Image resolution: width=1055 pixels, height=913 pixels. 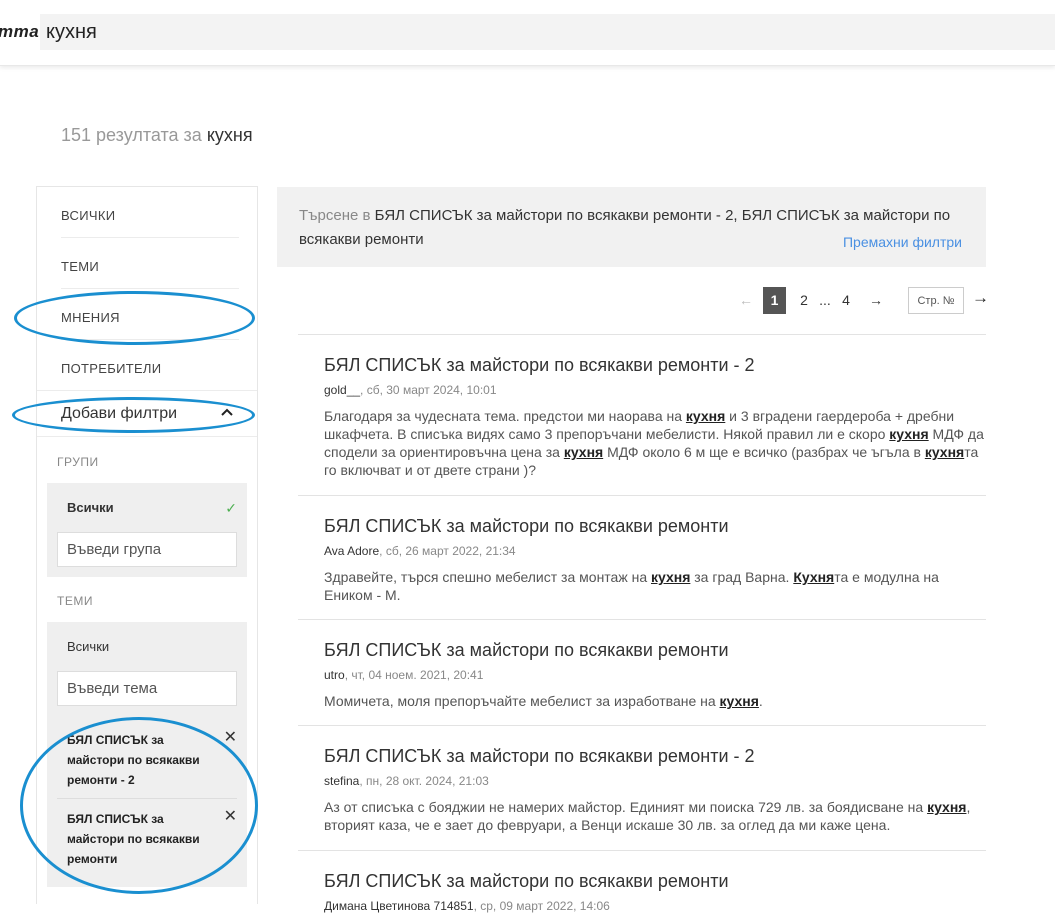 I want to click on tab-all: ВСИЧКИ, so click(x=150, y=212).